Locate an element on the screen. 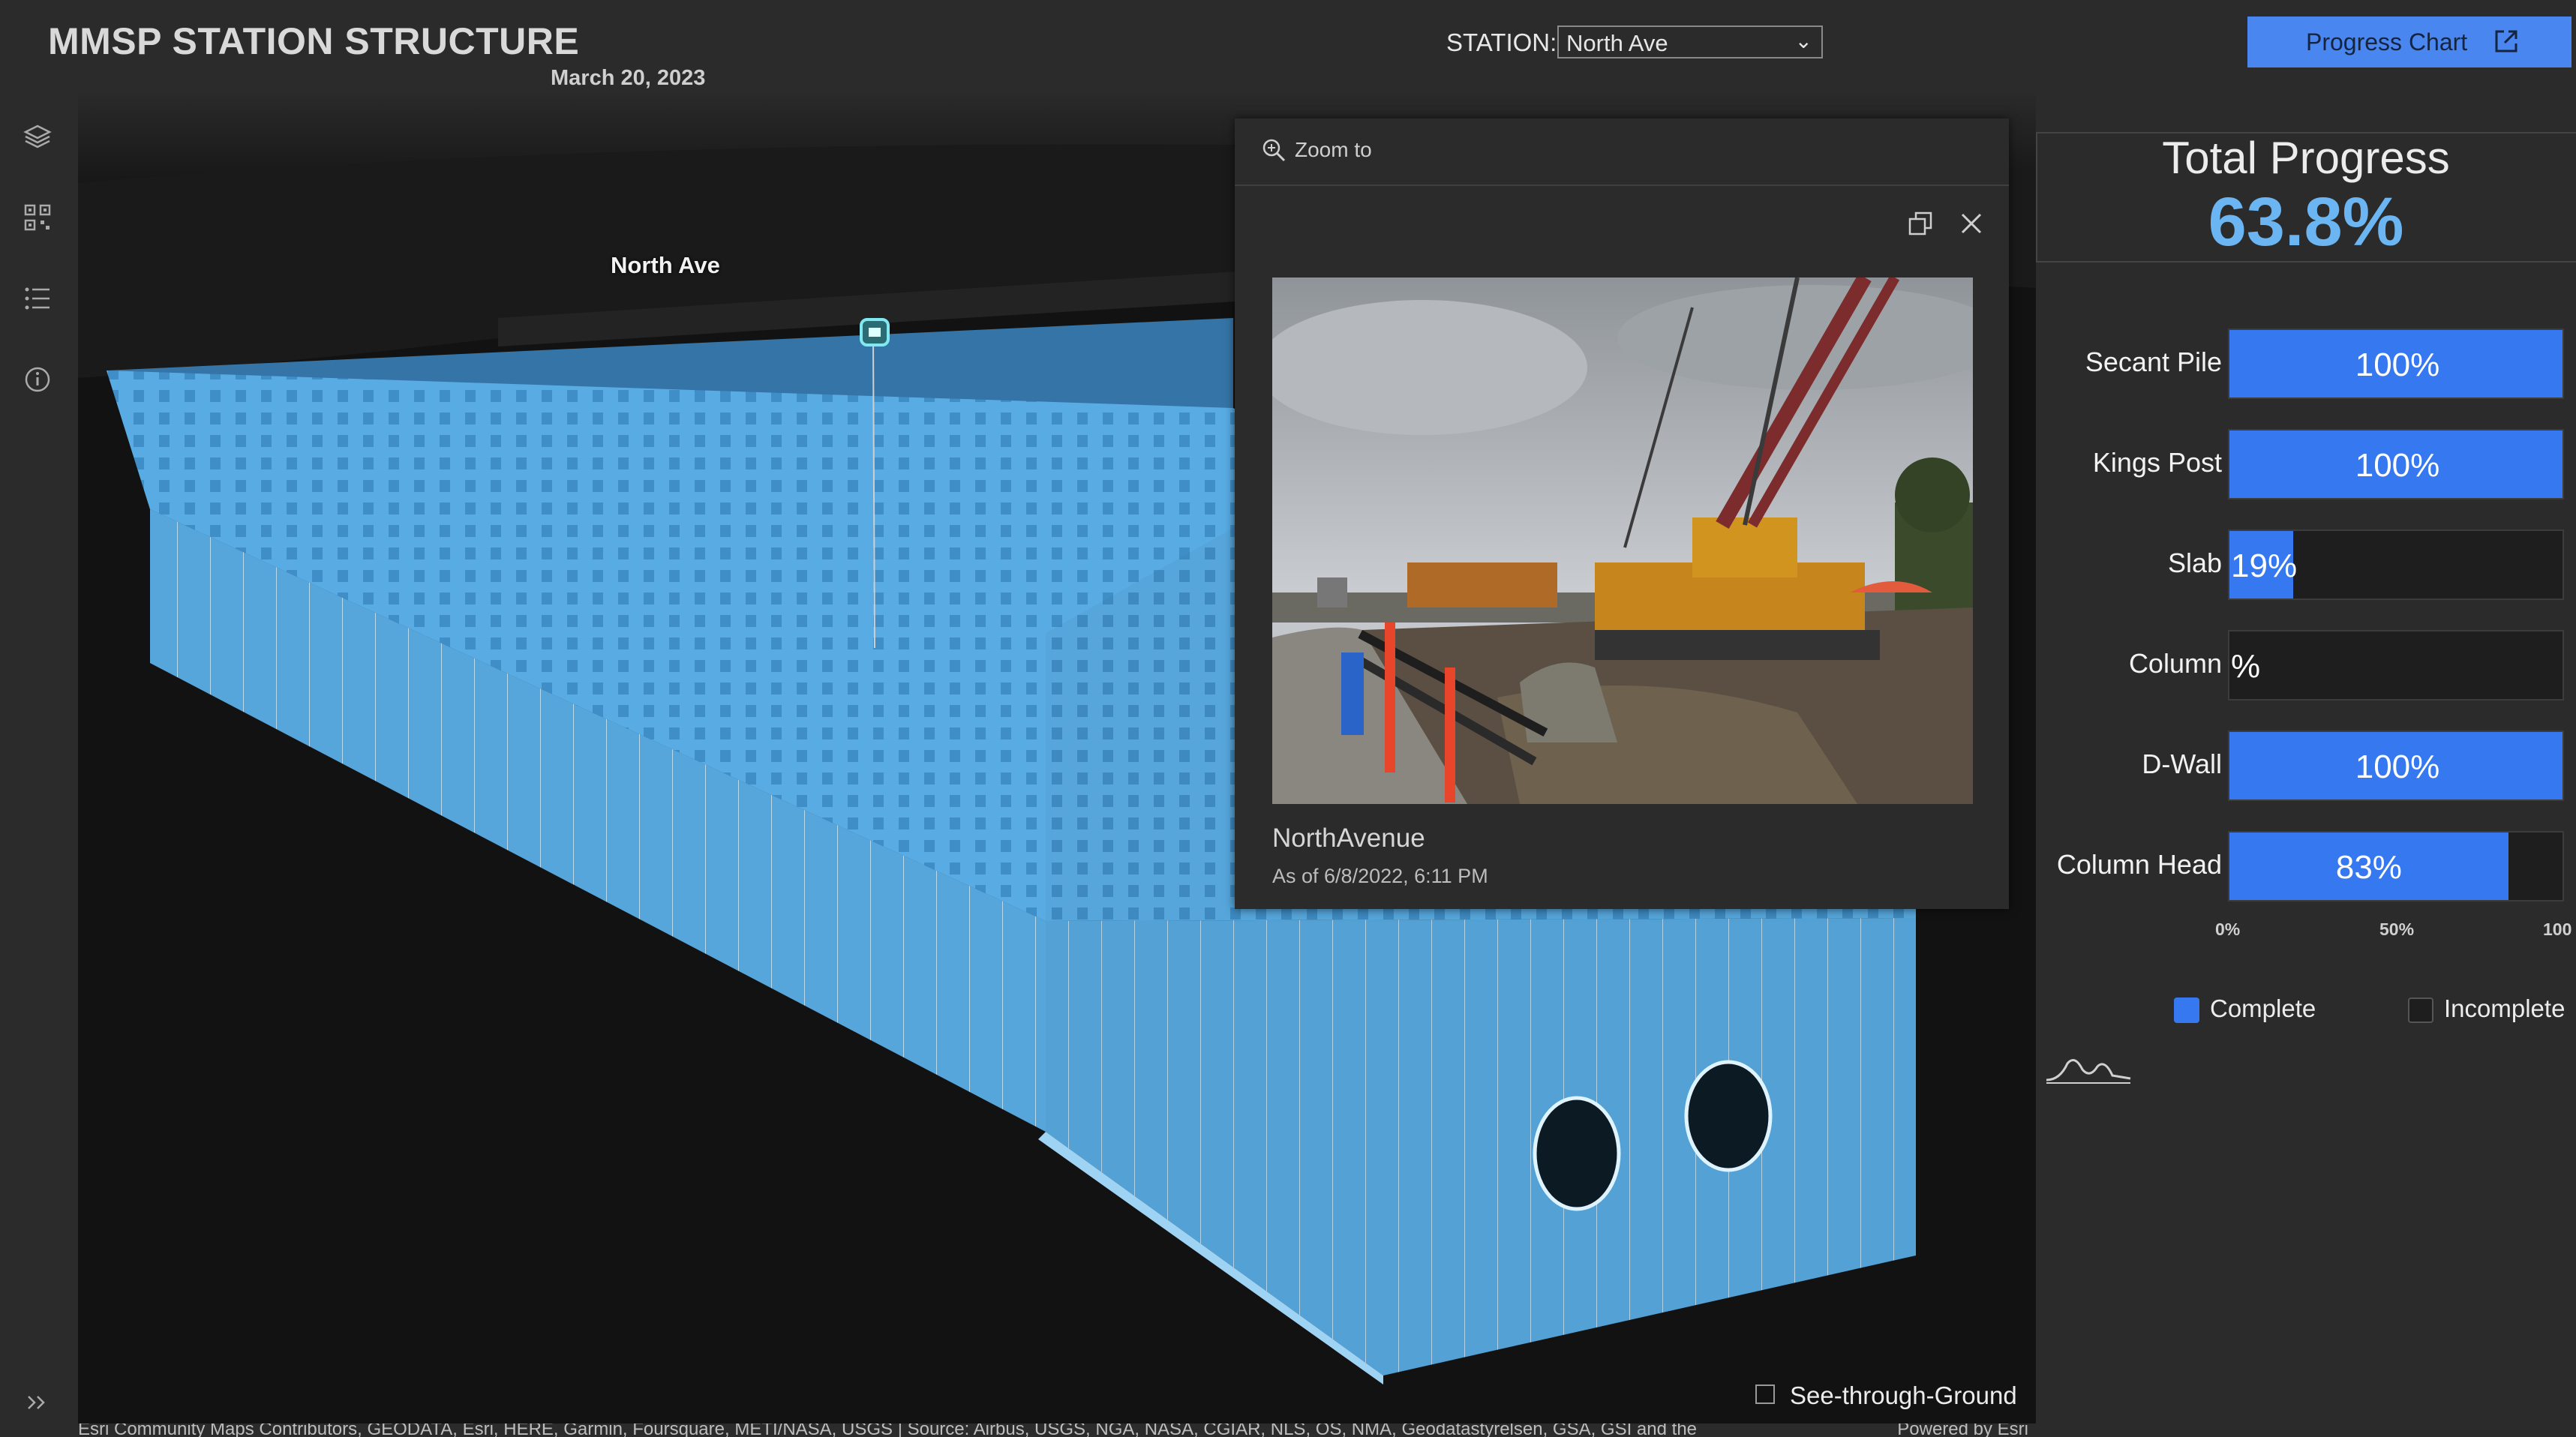 The height and width of the screenshot is (1437, 2576). total-progress-label: Total Progress is located at coordinates (2306, 158).